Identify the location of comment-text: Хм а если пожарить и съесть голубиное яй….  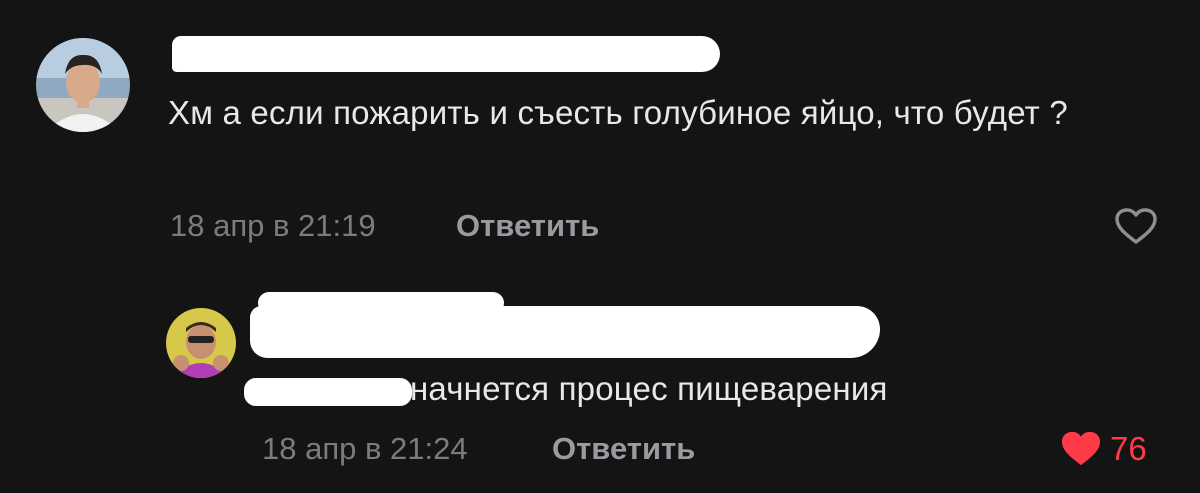
(618, 112).